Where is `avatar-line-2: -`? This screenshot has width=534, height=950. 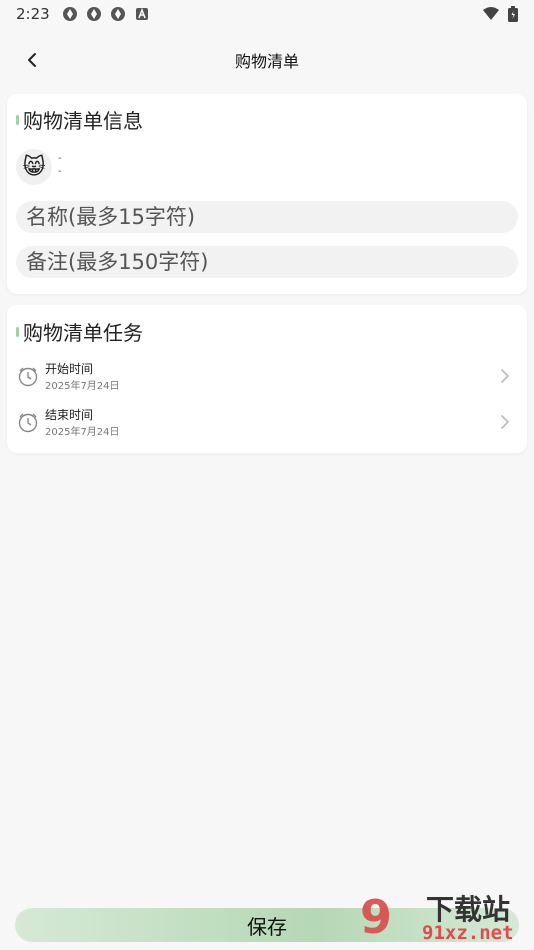 avatar-line-2: - is located at coordinates (60, 171).